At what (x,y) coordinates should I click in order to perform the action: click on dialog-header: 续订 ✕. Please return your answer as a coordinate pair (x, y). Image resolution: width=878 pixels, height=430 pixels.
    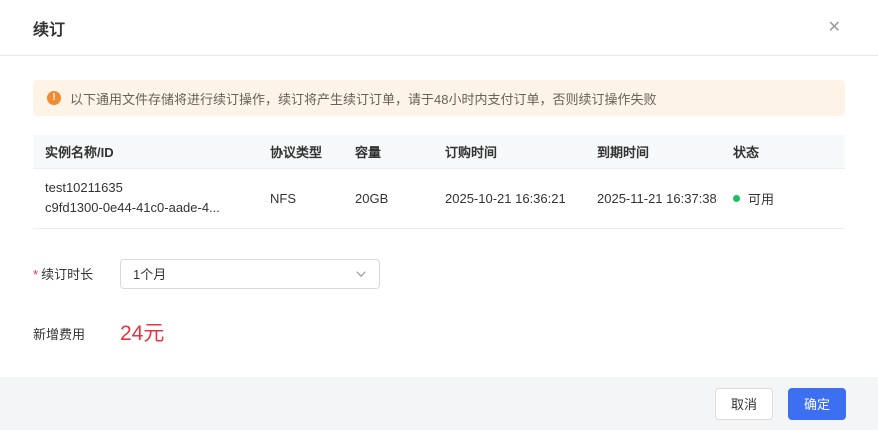
    Looking at the image, I should click on (439, 28).